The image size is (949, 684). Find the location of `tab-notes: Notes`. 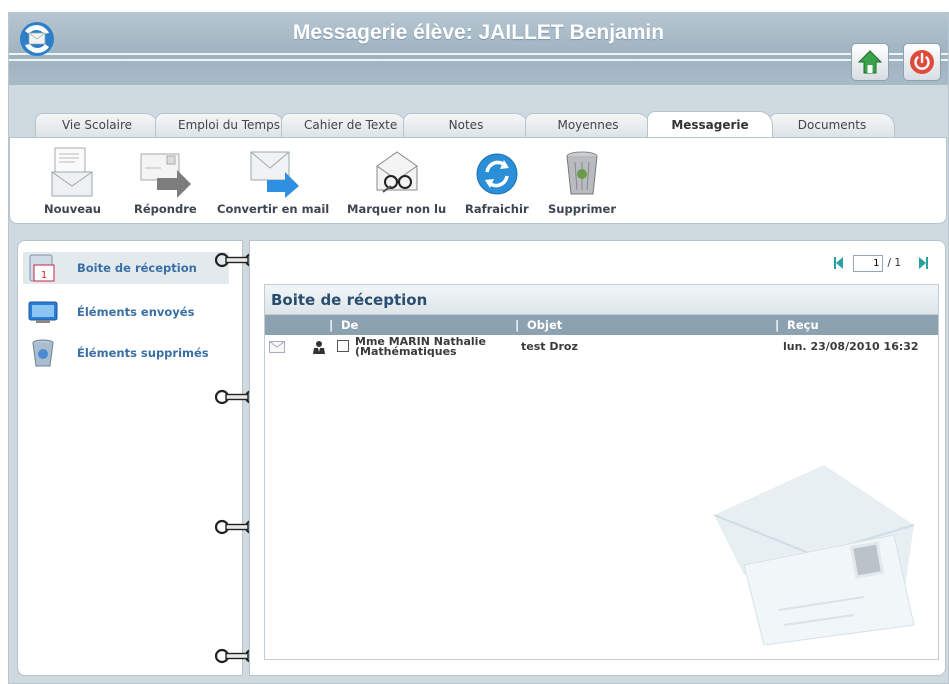

tab-notes: Notes is located at coordinates (466, 125).